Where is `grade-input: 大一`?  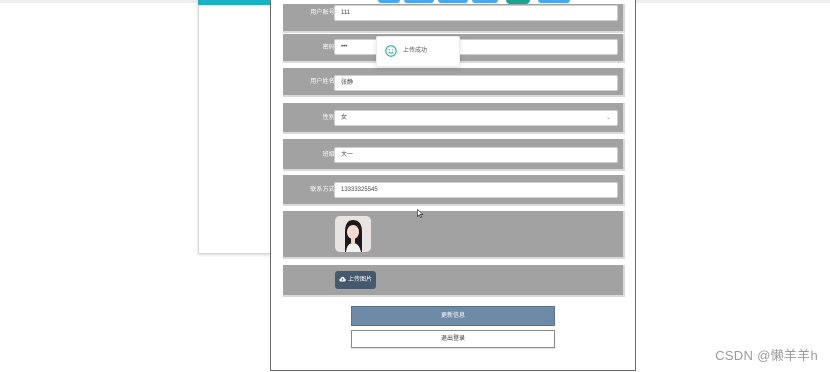
grade-input: 大一 is located at coordinates (476, 155).